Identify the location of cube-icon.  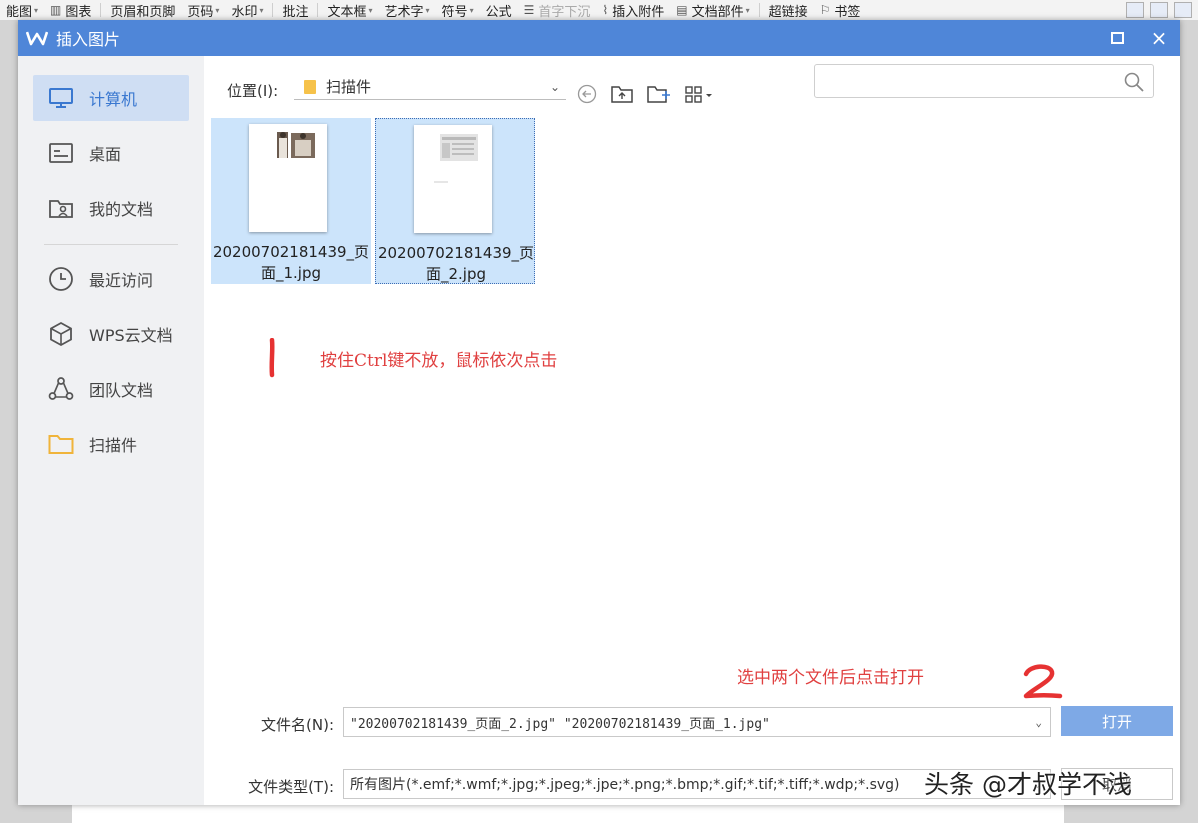
(61, 334).